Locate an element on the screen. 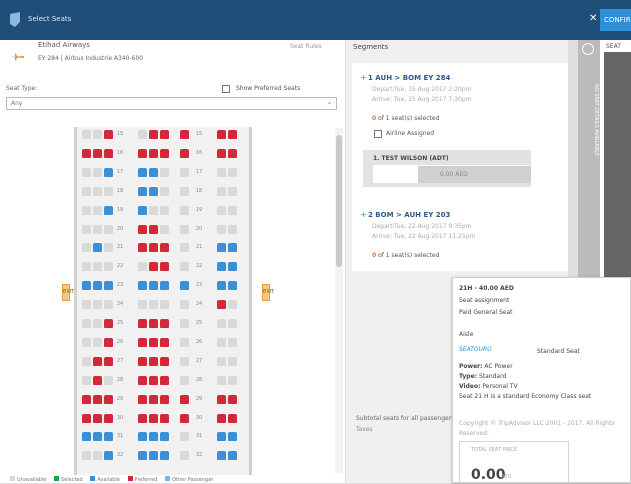  scrollbar-thumb is located at coordinates (339, 201).